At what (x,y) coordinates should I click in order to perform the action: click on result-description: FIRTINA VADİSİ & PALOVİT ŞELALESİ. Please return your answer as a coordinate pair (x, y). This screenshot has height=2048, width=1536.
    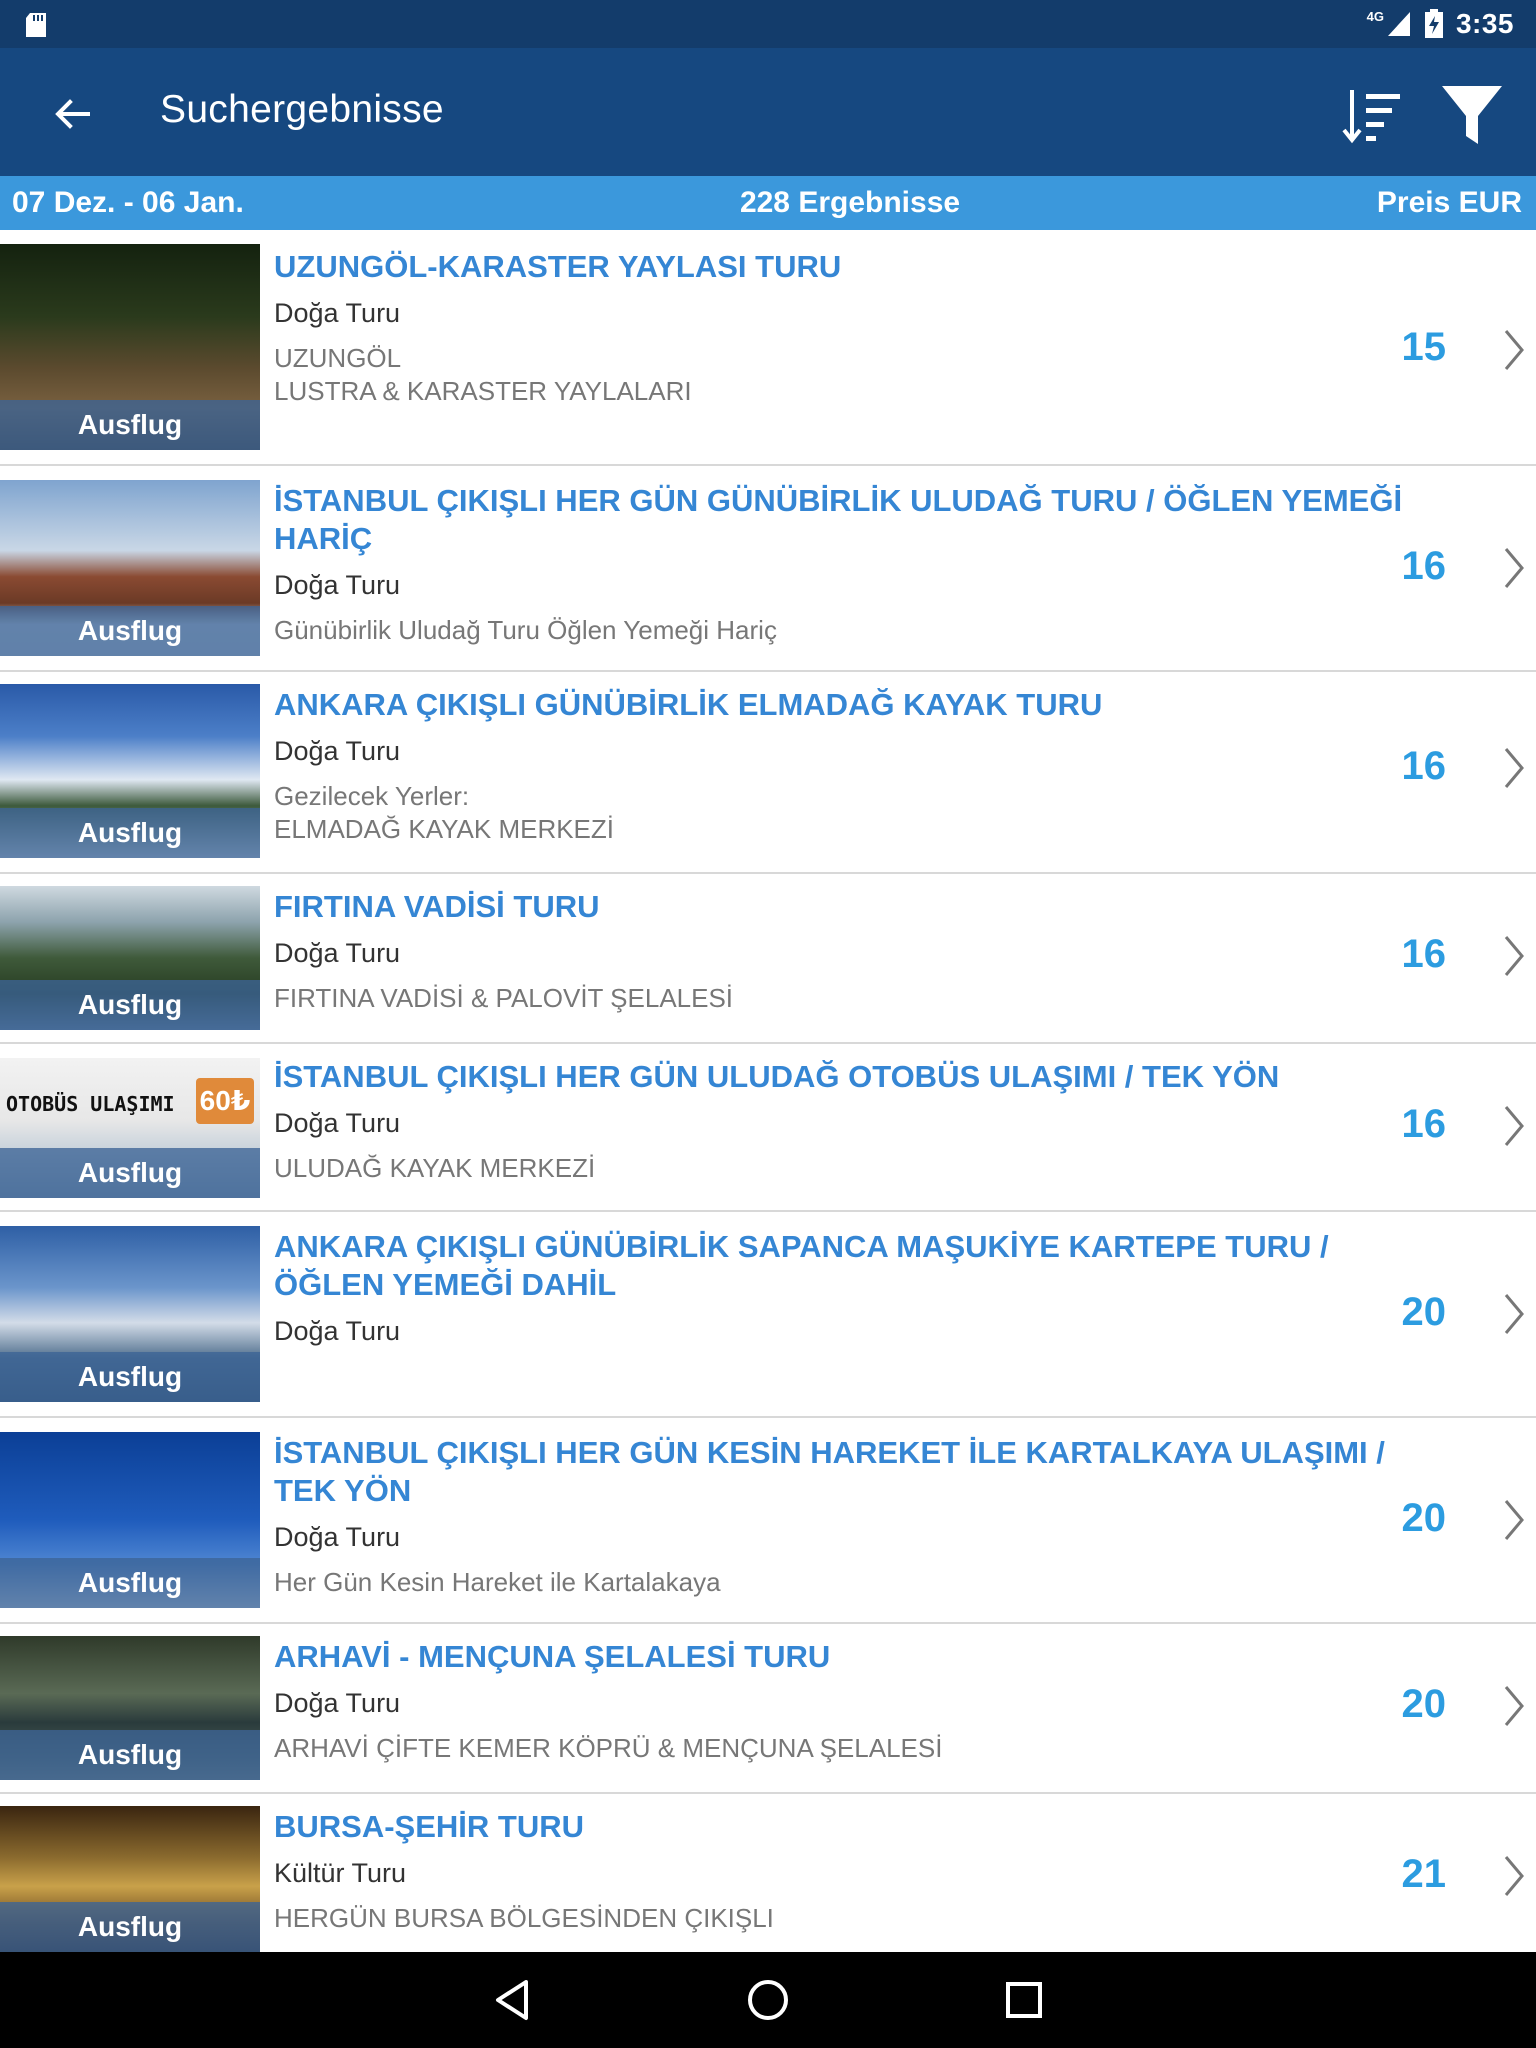
    Looking at the image, I should click on (504, 998).